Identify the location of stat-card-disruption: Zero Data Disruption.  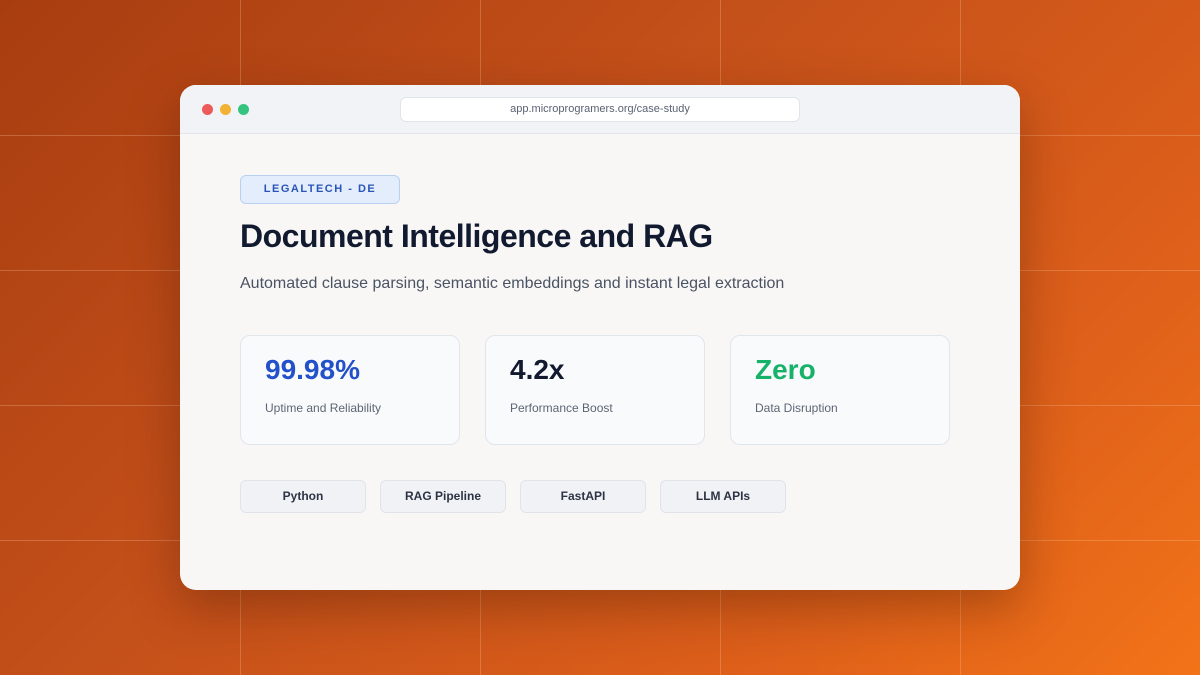
(840, 390).